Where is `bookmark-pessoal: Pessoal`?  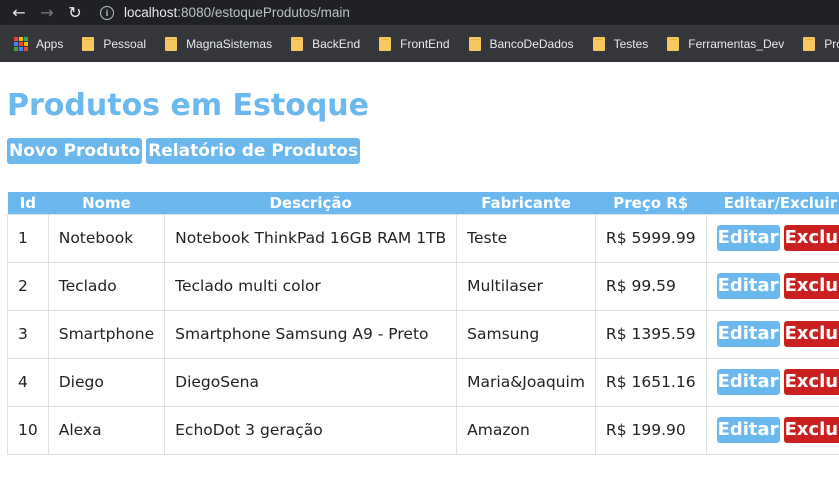 bookmark-pessoal: Pessoal is located at coordinates (114, 43).